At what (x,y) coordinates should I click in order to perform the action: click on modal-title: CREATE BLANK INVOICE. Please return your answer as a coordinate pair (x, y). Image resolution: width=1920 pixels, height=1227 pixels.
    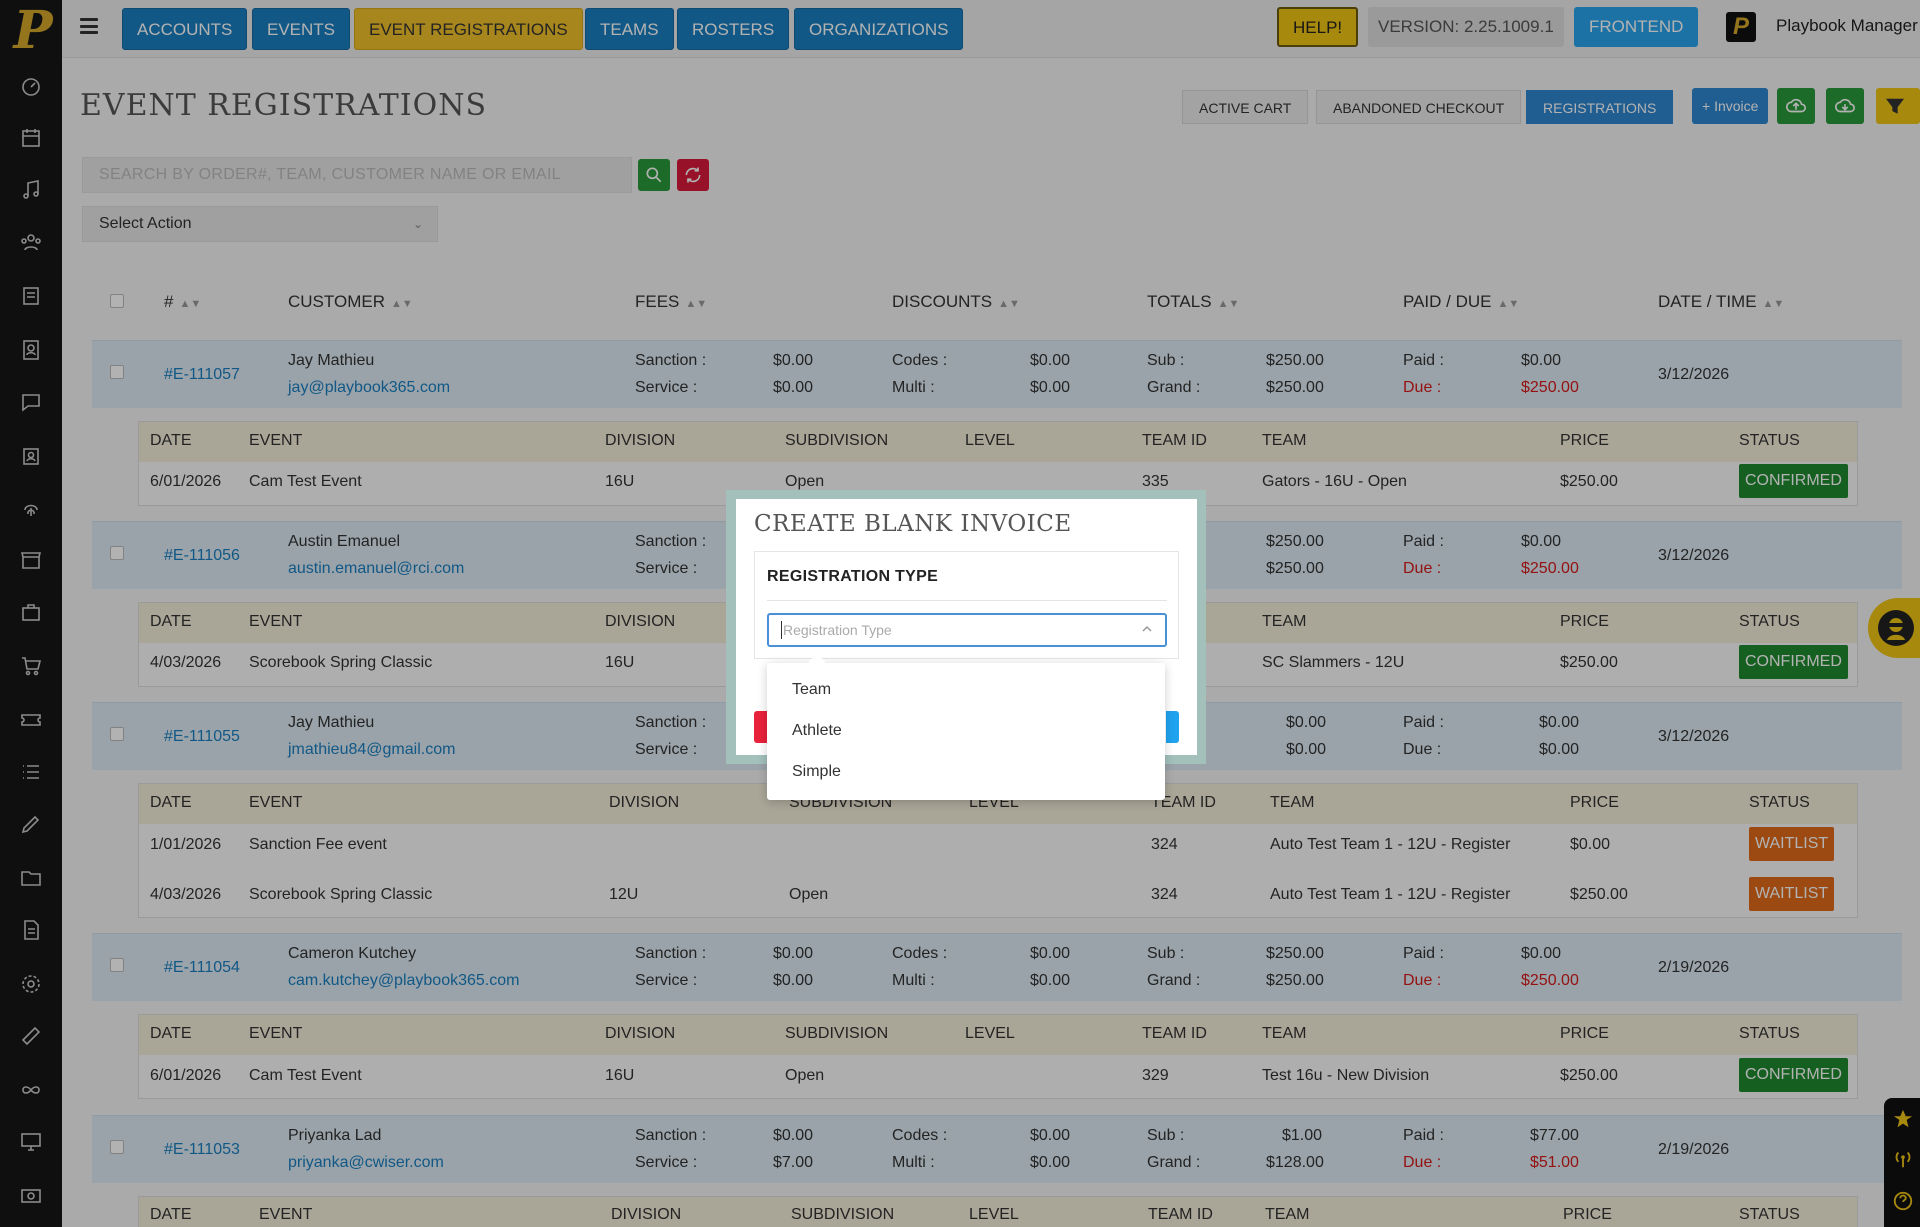
    Looking at the image, I should click on (913, 524).